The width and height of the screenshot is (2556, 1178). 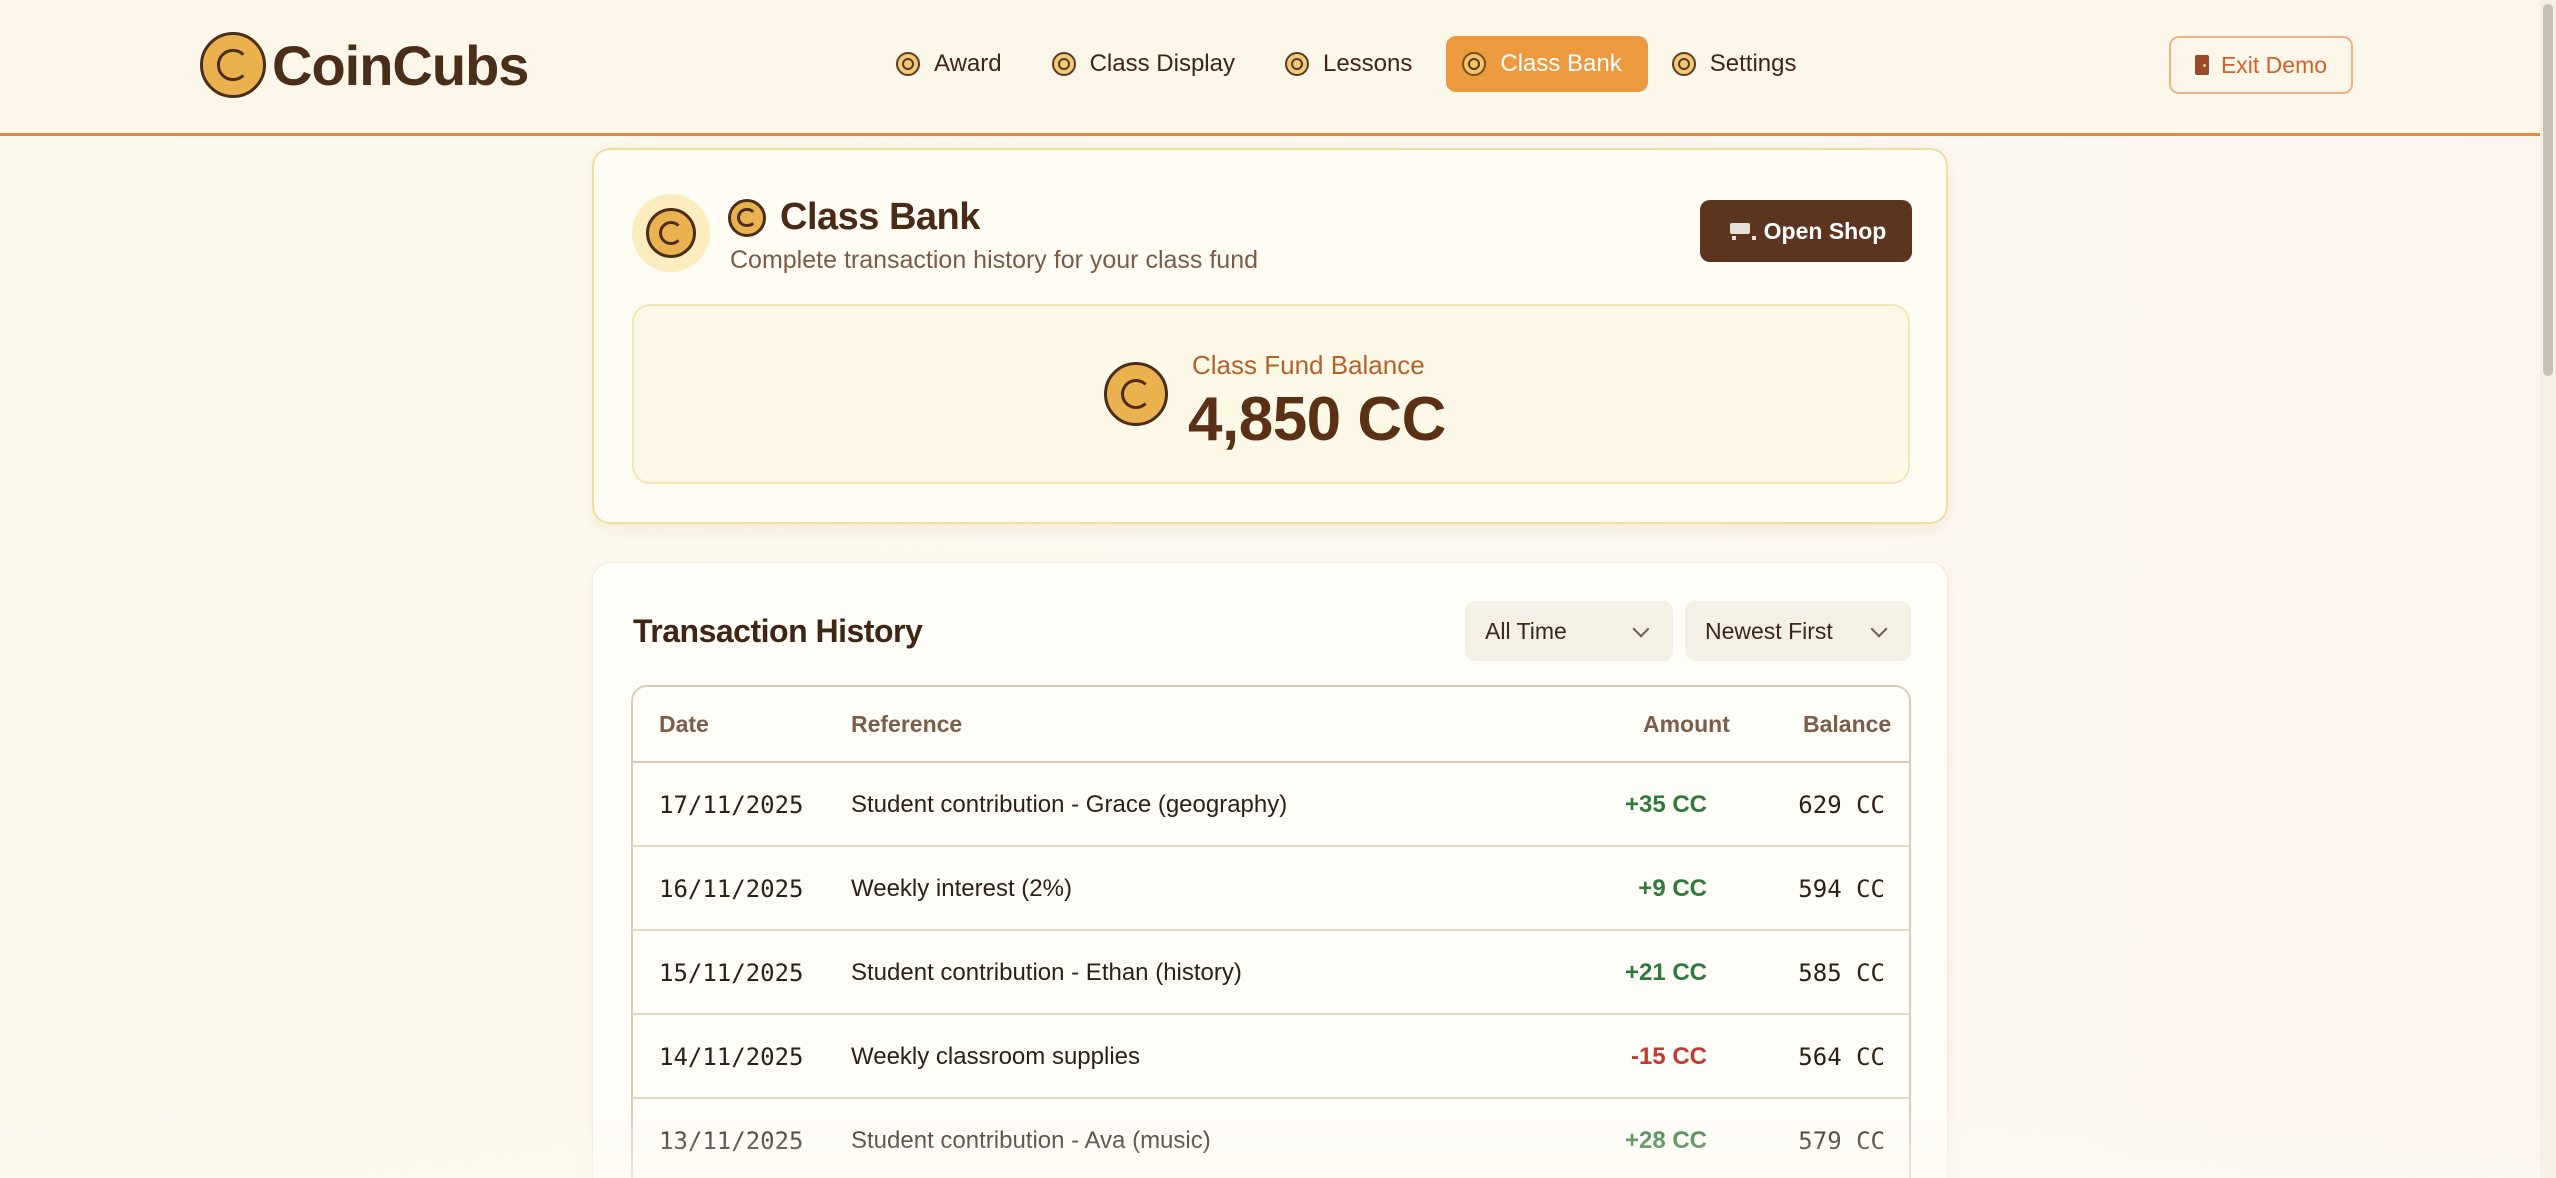 I want to click on sort-order-select: Newest First, so click(x=1798, y=631).